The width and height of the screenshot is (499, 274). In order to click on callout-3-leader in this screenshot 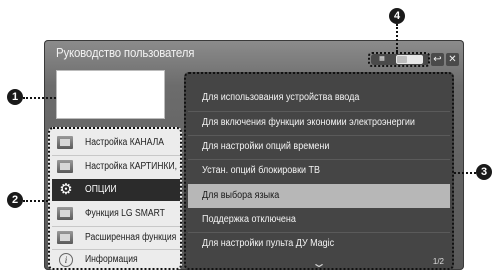, I will do `click(465, 174)`.